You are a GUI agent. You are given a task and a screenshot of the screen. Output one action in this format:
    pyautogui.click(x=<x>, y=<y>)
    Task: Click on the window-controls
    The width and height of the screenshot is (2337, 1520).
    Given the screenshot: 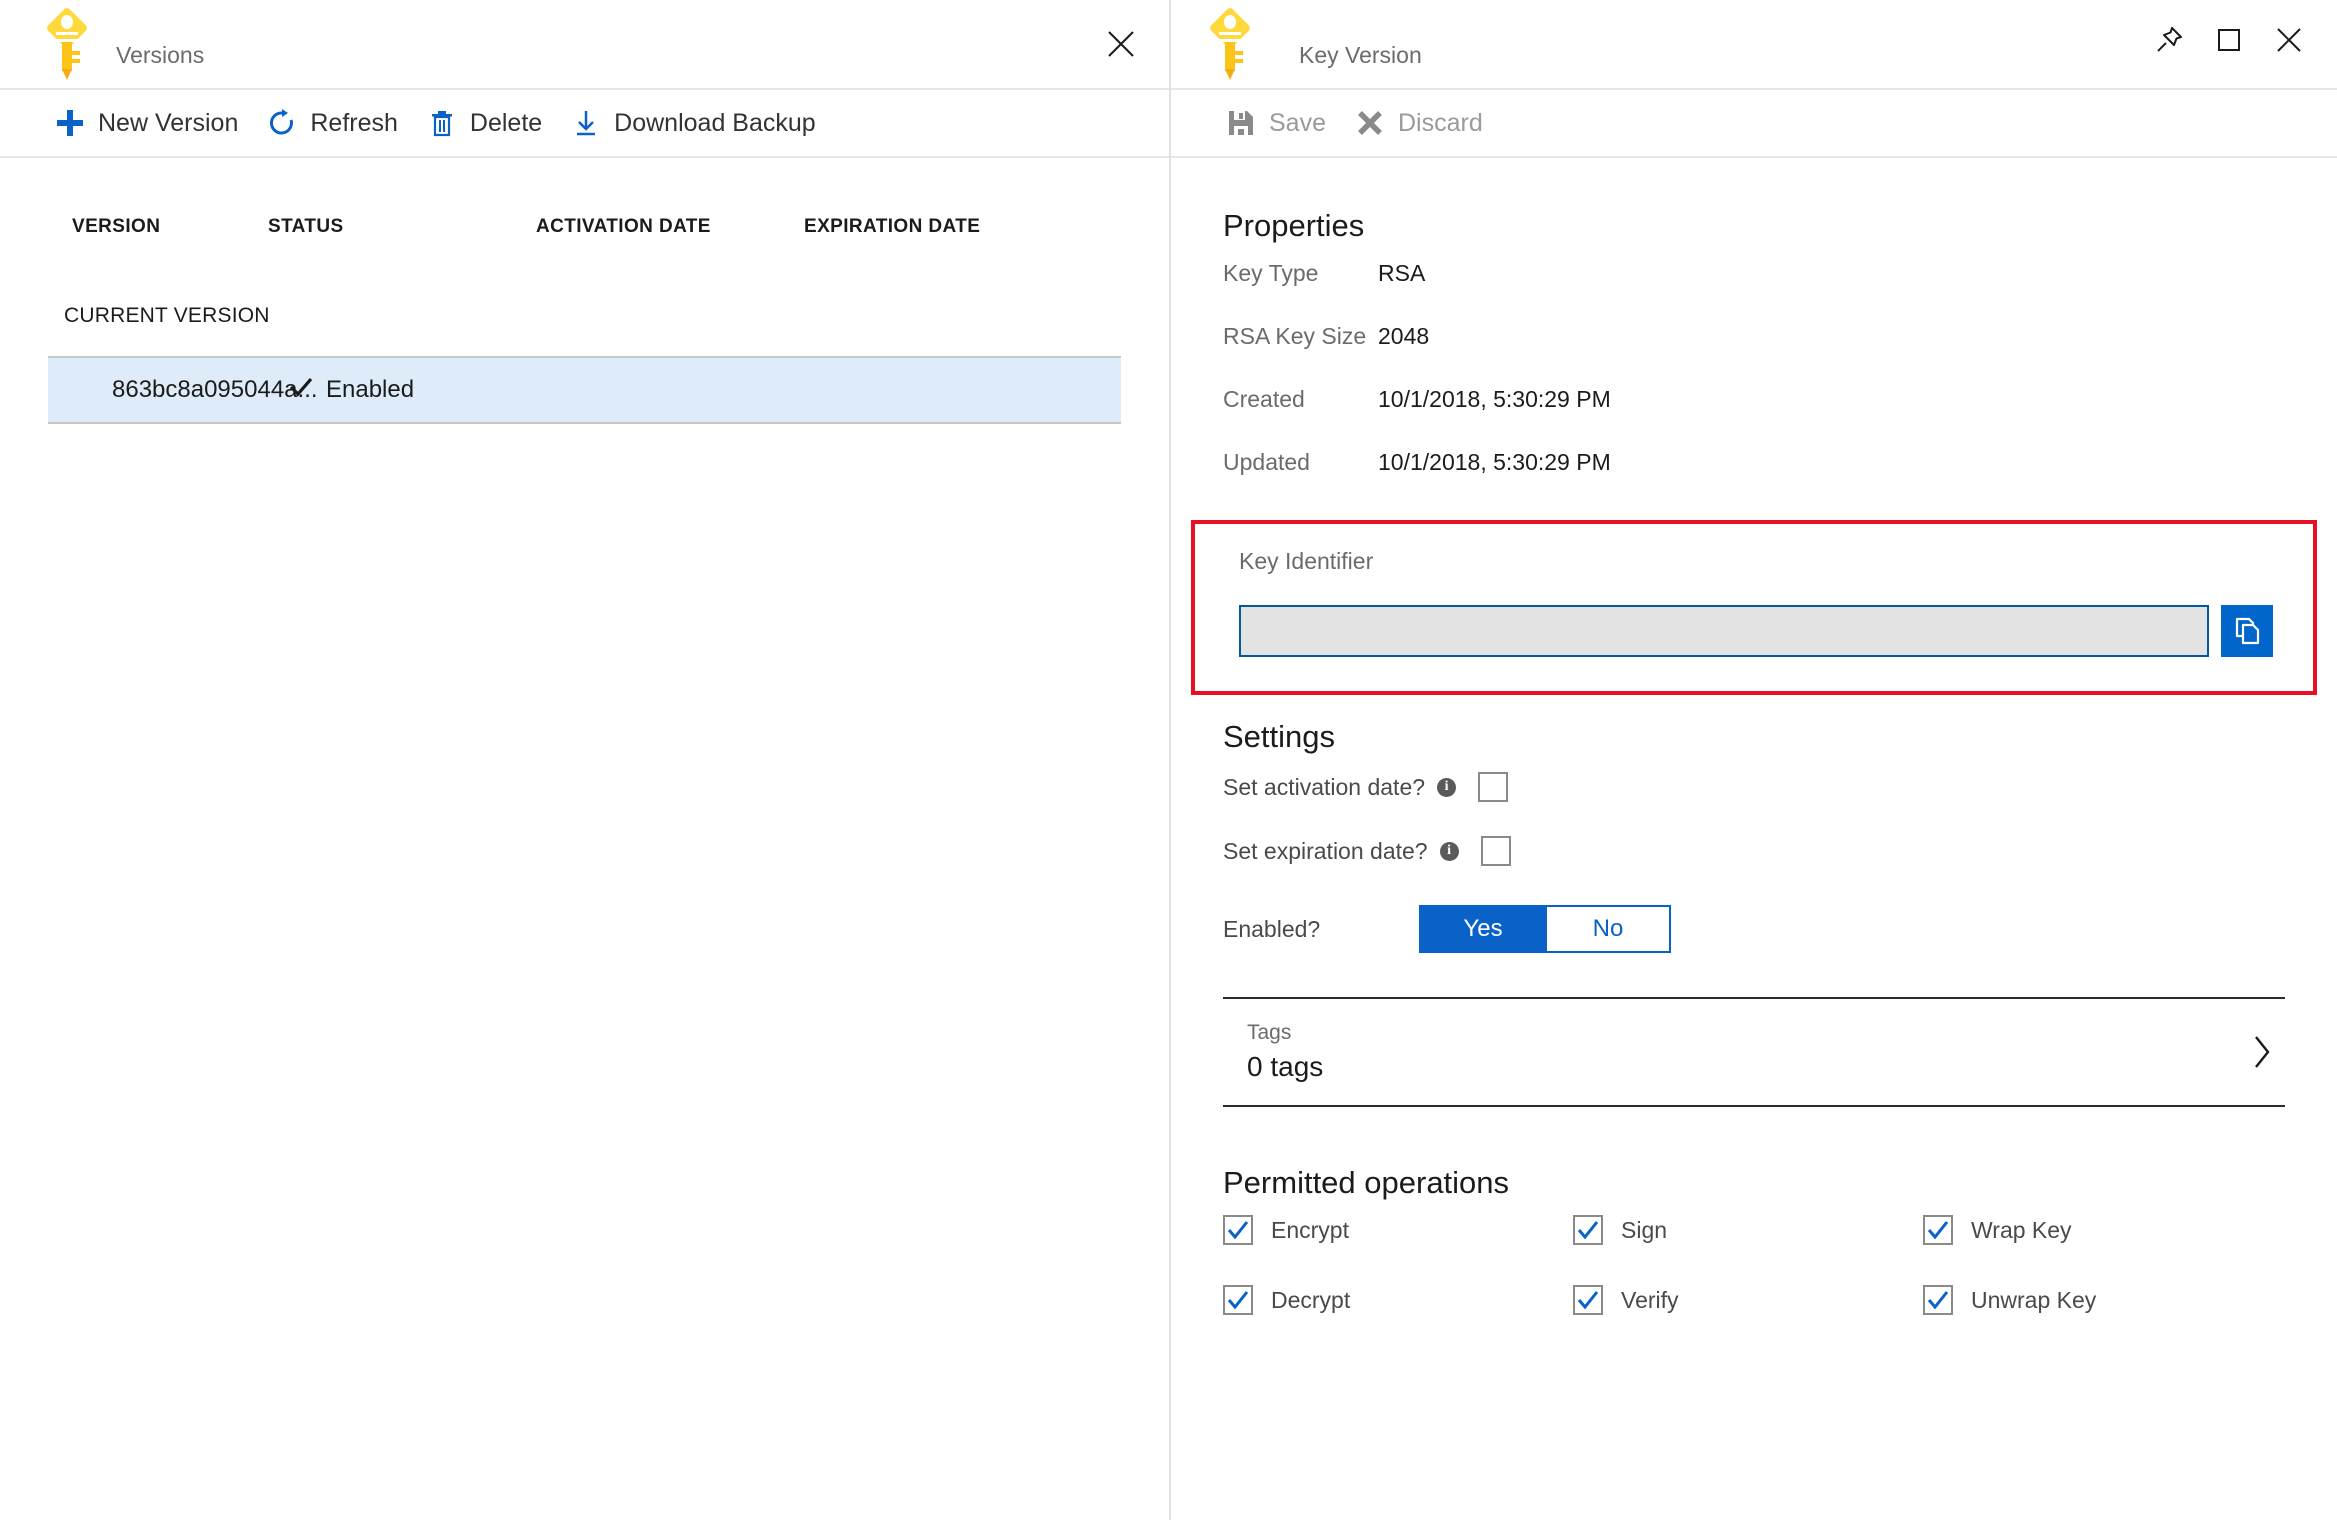 What is the action you would take?
    pyautogui.click(x=2229, y=40)
    